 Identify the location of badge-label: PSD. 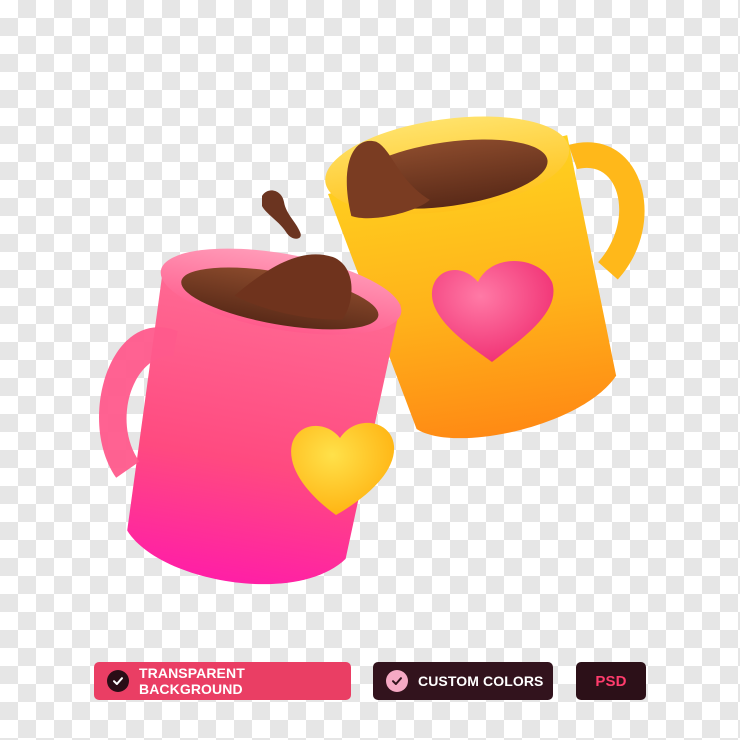
(611, 681).